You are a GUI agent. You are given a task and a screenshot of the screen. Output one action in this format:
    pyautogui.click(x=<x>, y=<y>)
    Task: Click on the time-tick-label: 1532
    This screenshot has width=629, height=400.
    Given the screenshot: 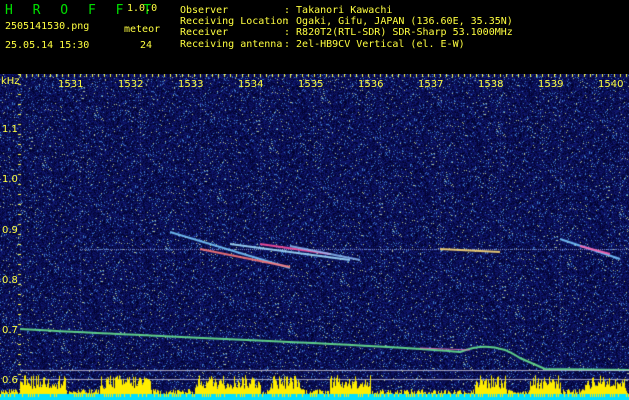 What is the action you would take?
    pyautogui.click(x=131, y=84)
    